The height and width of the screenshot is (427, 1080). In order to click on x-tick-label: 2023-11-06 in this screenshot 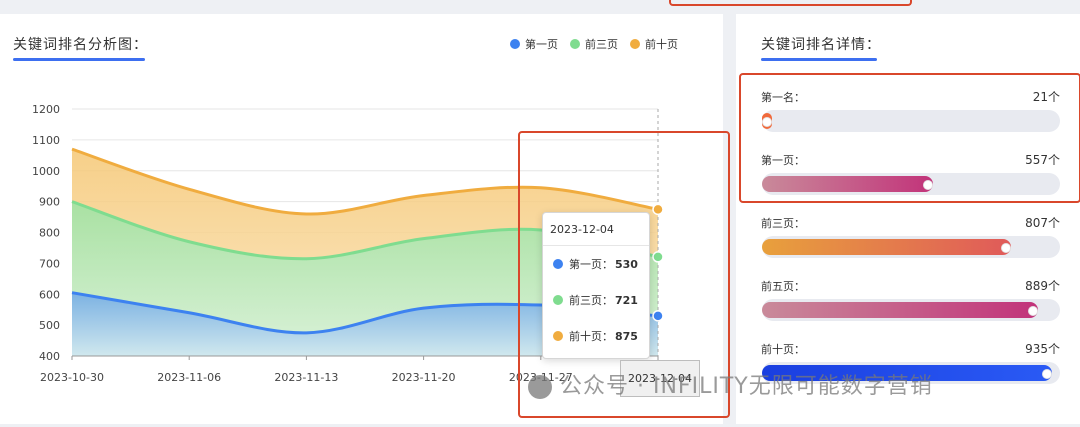, I will do `click(189, 377)`.